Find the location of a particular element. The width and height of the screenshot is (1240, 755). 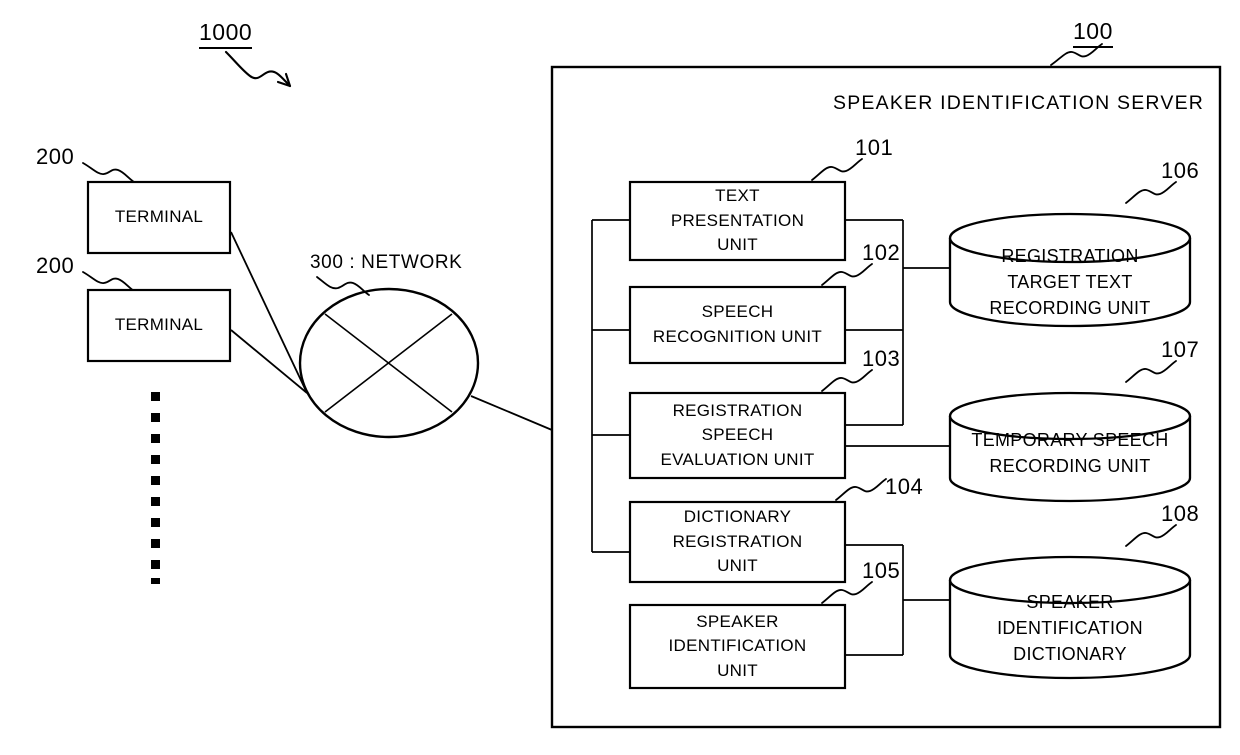

store-label-108-line-3: DICTIONARY is located at coordinates (1070, 654).